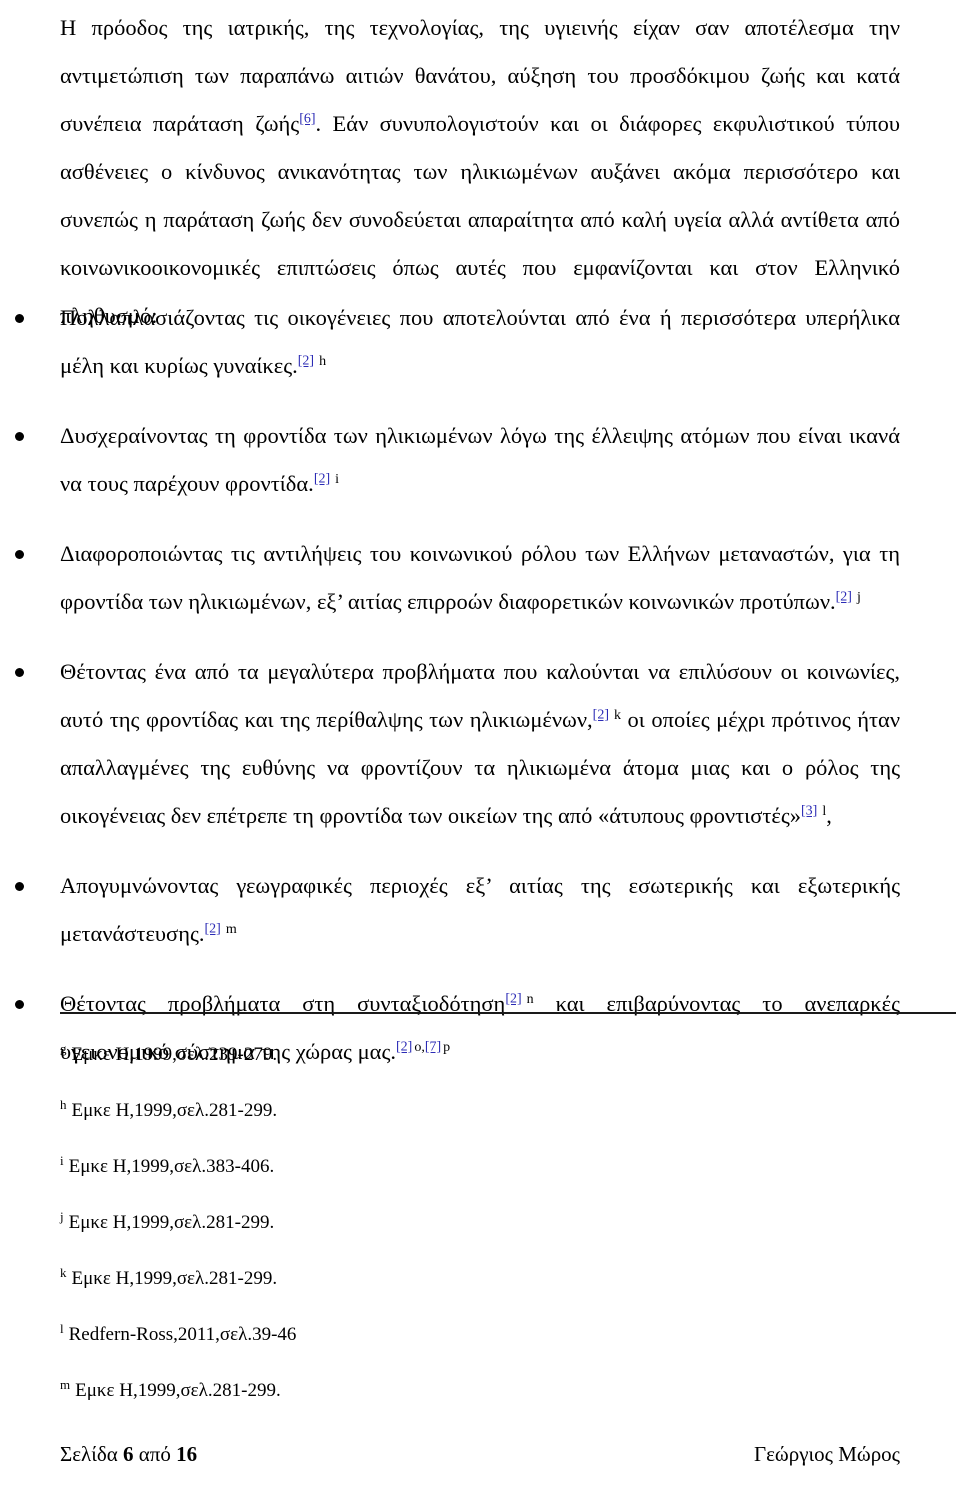 This screenshot has height=1491, width=960. I want to click on reference-link-2-h: [2], so click(306, 361).